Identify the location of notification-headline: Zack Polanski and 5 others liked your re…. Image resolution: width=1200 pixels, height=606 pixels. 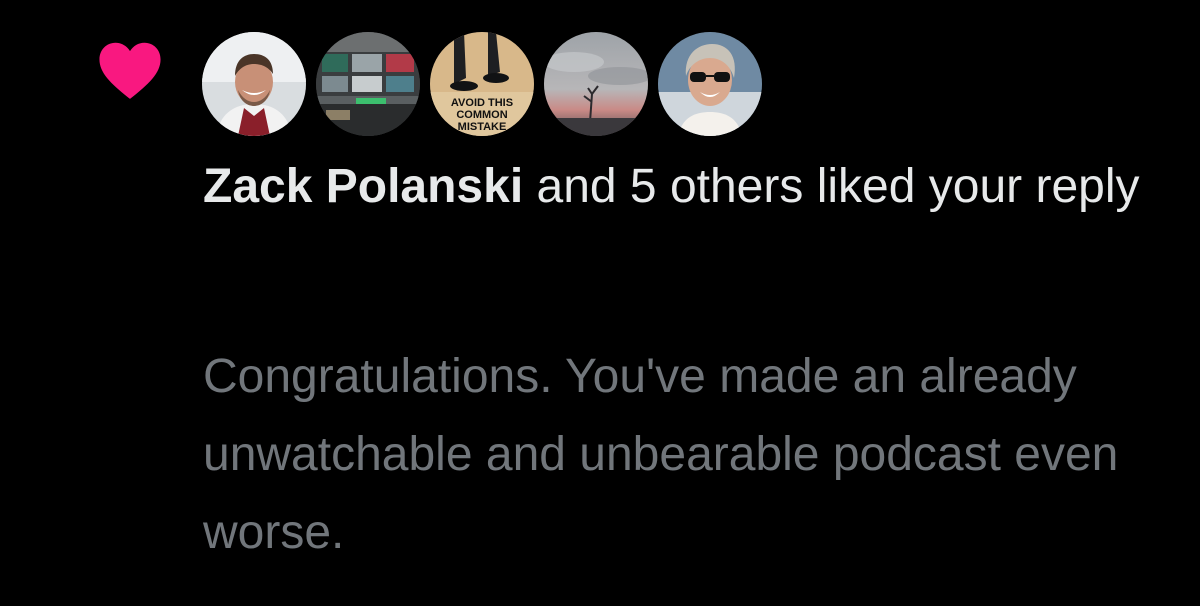
(698, 187).